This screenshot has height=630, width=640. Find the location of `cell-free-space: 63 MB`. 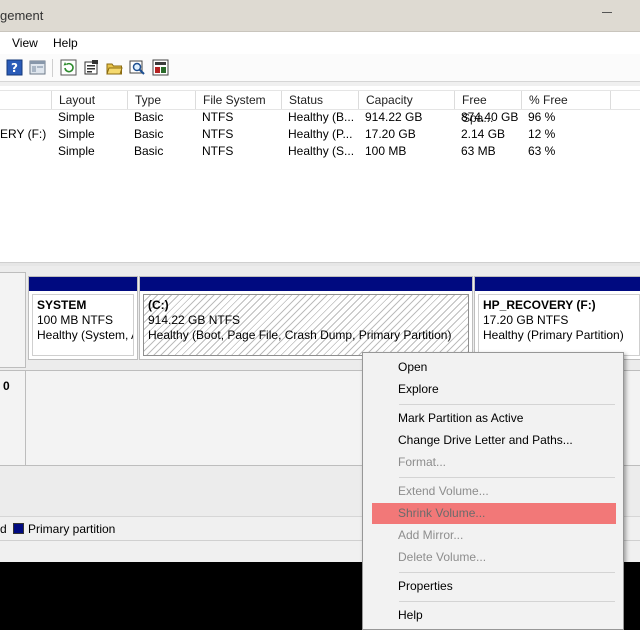

cell-free-space: 63 MB is located at coordinates (478, 151).